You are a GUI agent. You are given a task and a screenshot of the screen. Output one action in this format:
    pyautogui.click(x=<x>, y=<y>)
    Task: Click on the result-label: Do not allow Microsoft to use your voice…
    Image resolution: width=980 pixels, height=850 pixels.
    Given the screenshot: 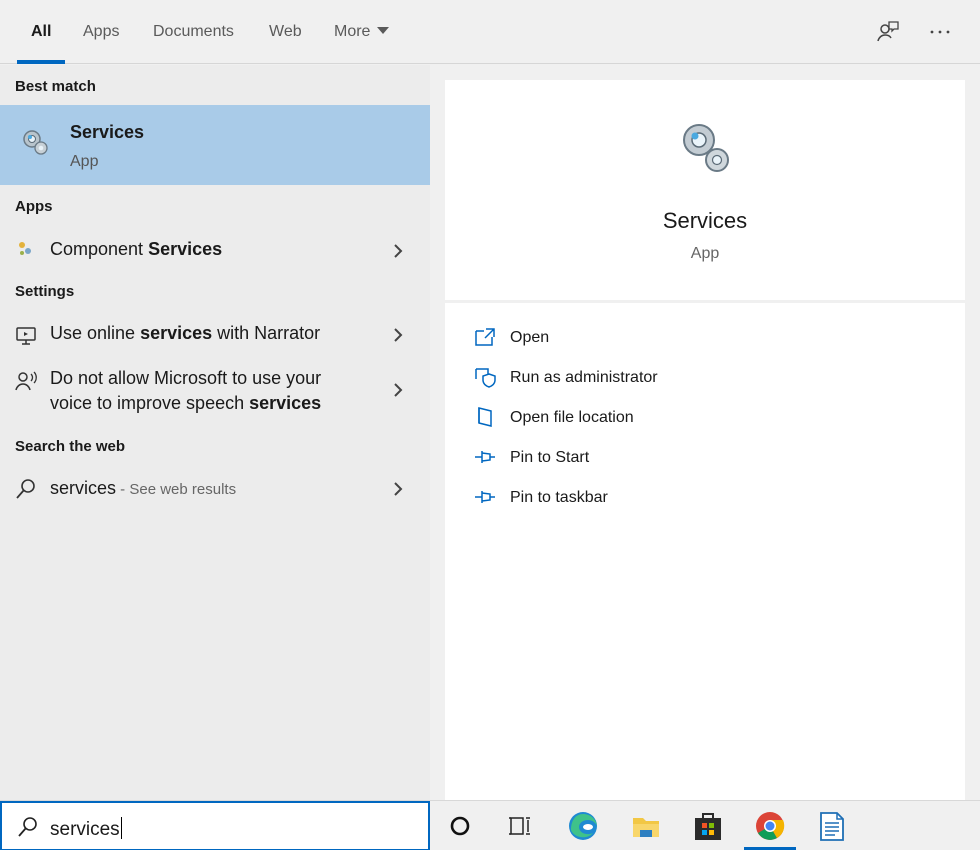 What is the action you would take?
    pyautogui.click(x=186, y=390)
    